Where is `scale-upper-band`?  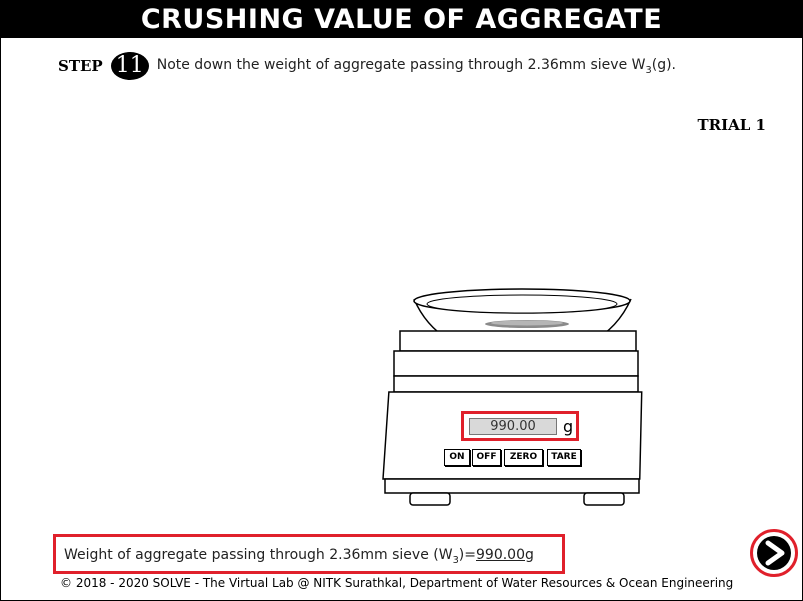
scale-upper-band is located at coordinates (516, 384).